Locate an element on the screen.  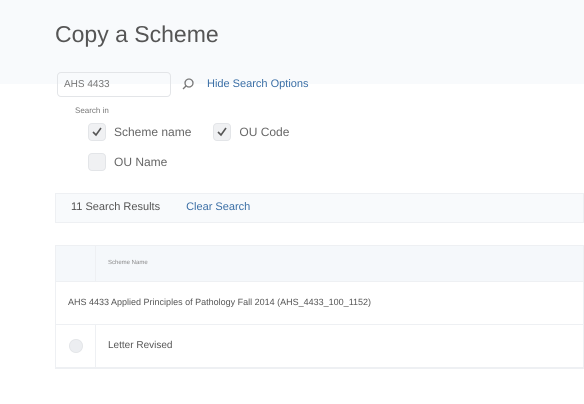
radio-button is located at coordinates (75, 345).